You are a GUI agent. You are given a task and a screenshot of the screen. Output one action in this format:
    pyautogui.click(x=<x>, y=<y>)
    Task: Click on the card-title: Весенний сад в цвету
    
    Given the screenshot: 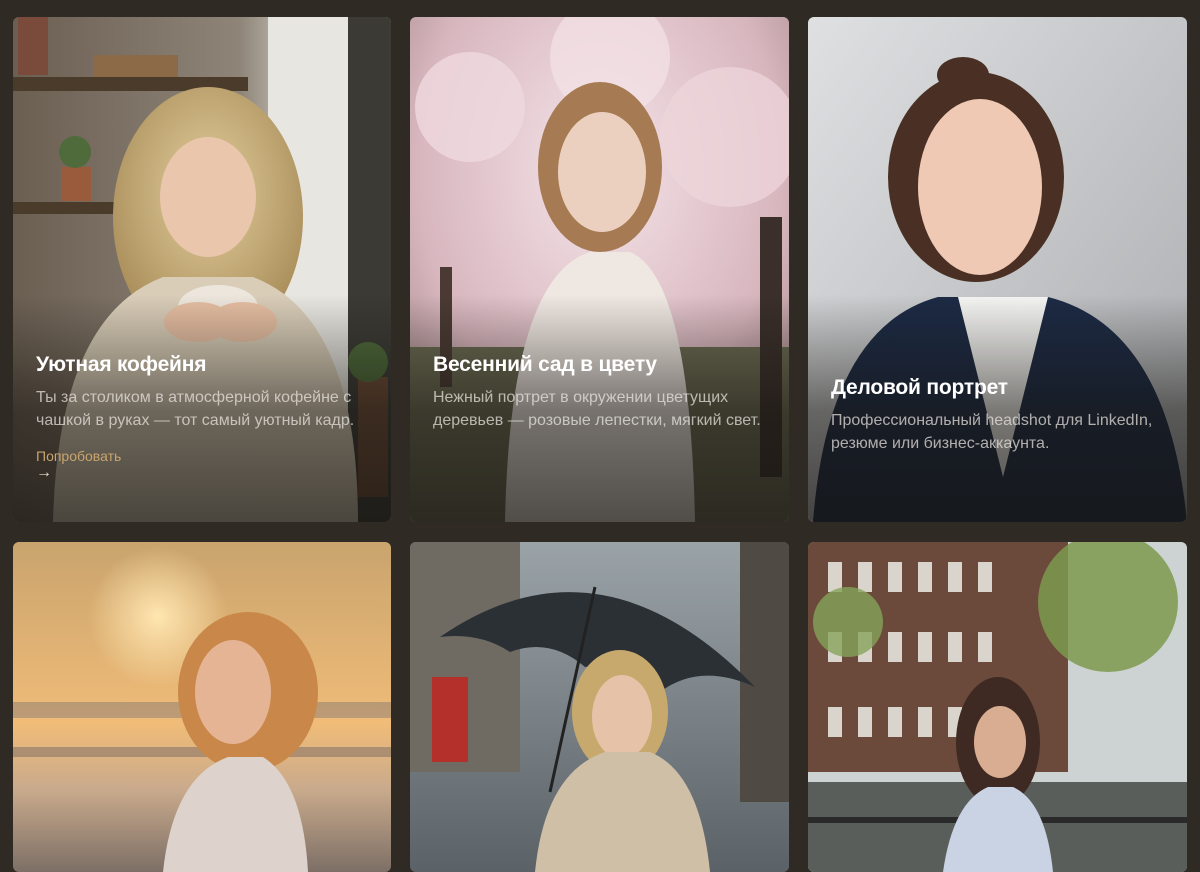 What is the action you would take?
    pyautogui.click(x=545, y=364)
    